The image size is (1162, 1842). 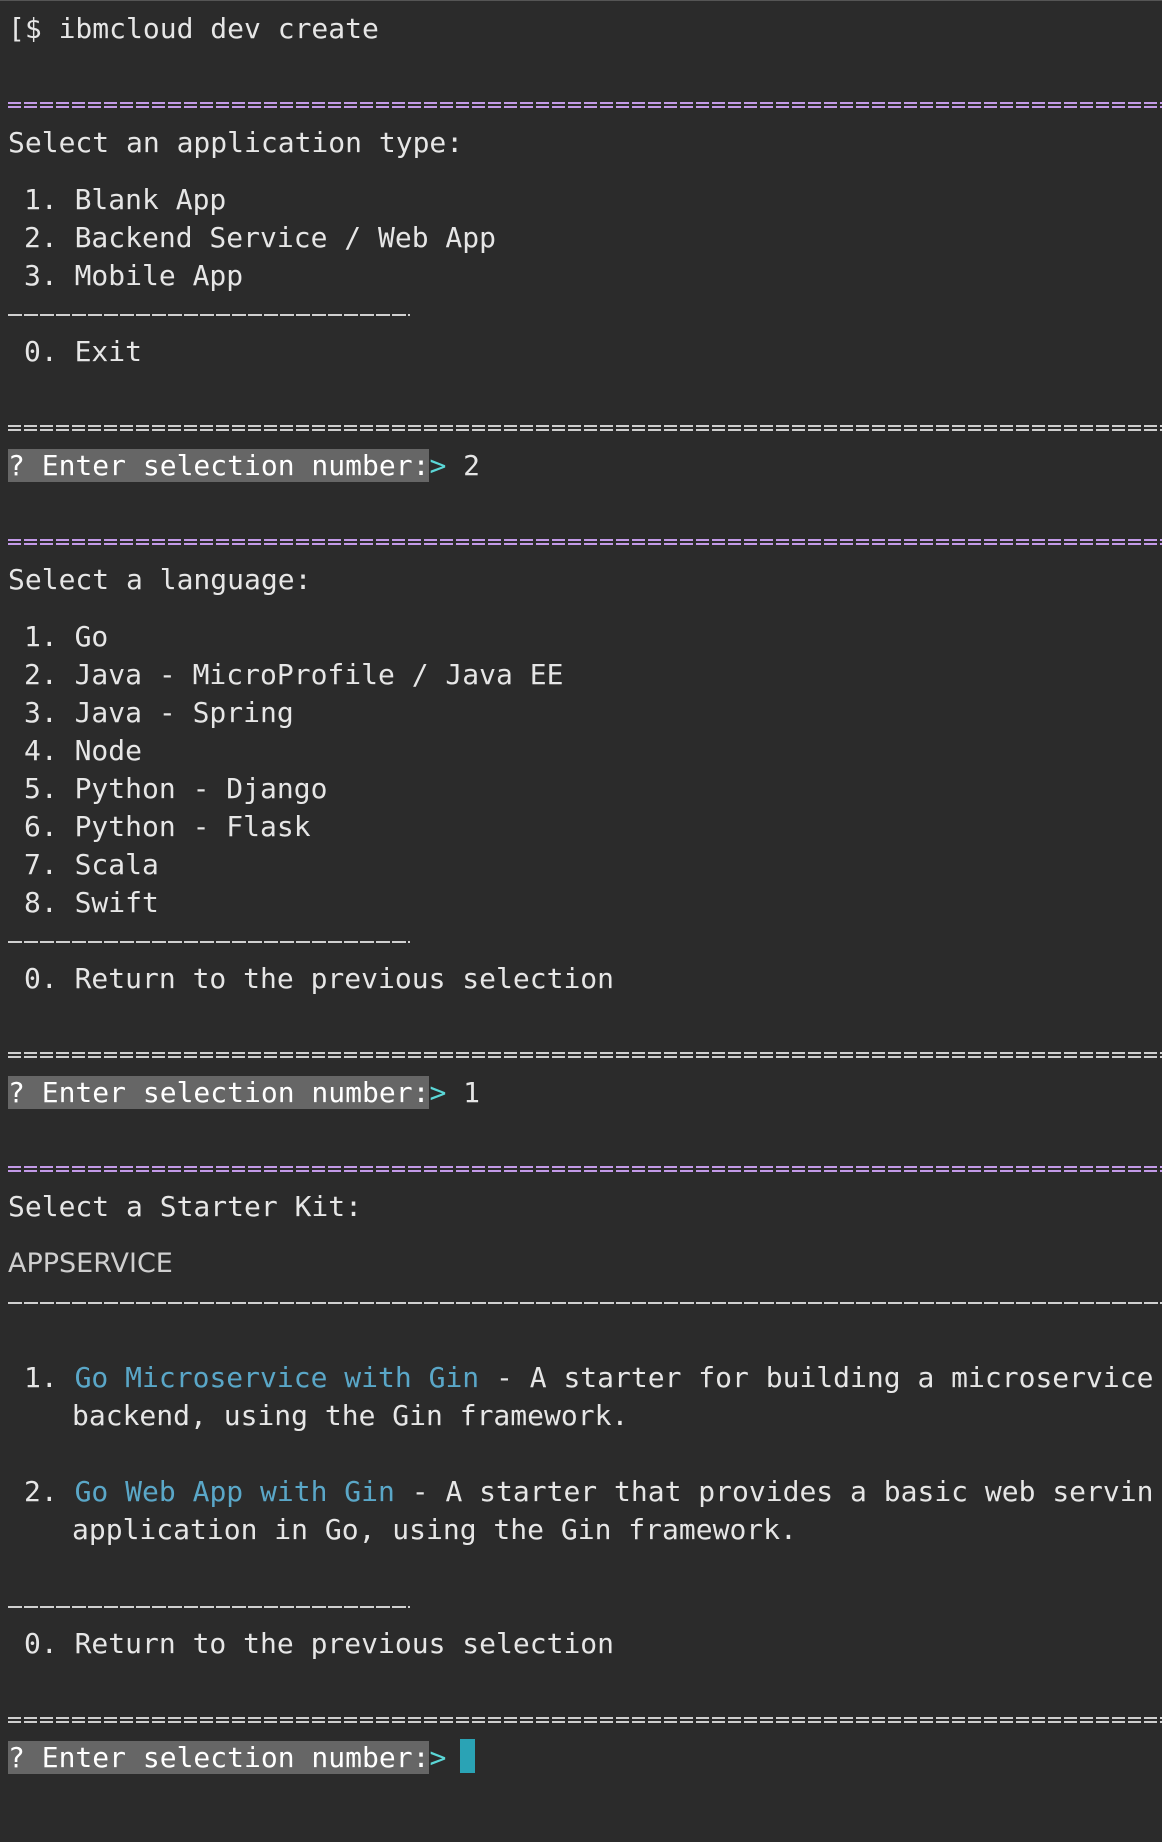 What do you see at coordinates (91, 864) in the screenshot?
I see `language-option: 7. Scala` at bounding box center [91, 864].